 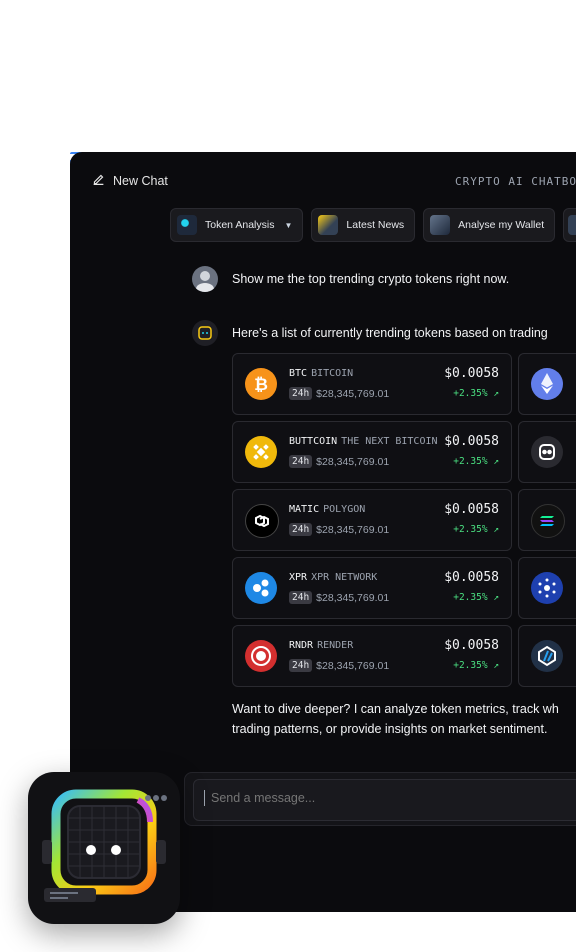 I want to click on chip-latest-news: Latest News, so click(x=363, y=225).